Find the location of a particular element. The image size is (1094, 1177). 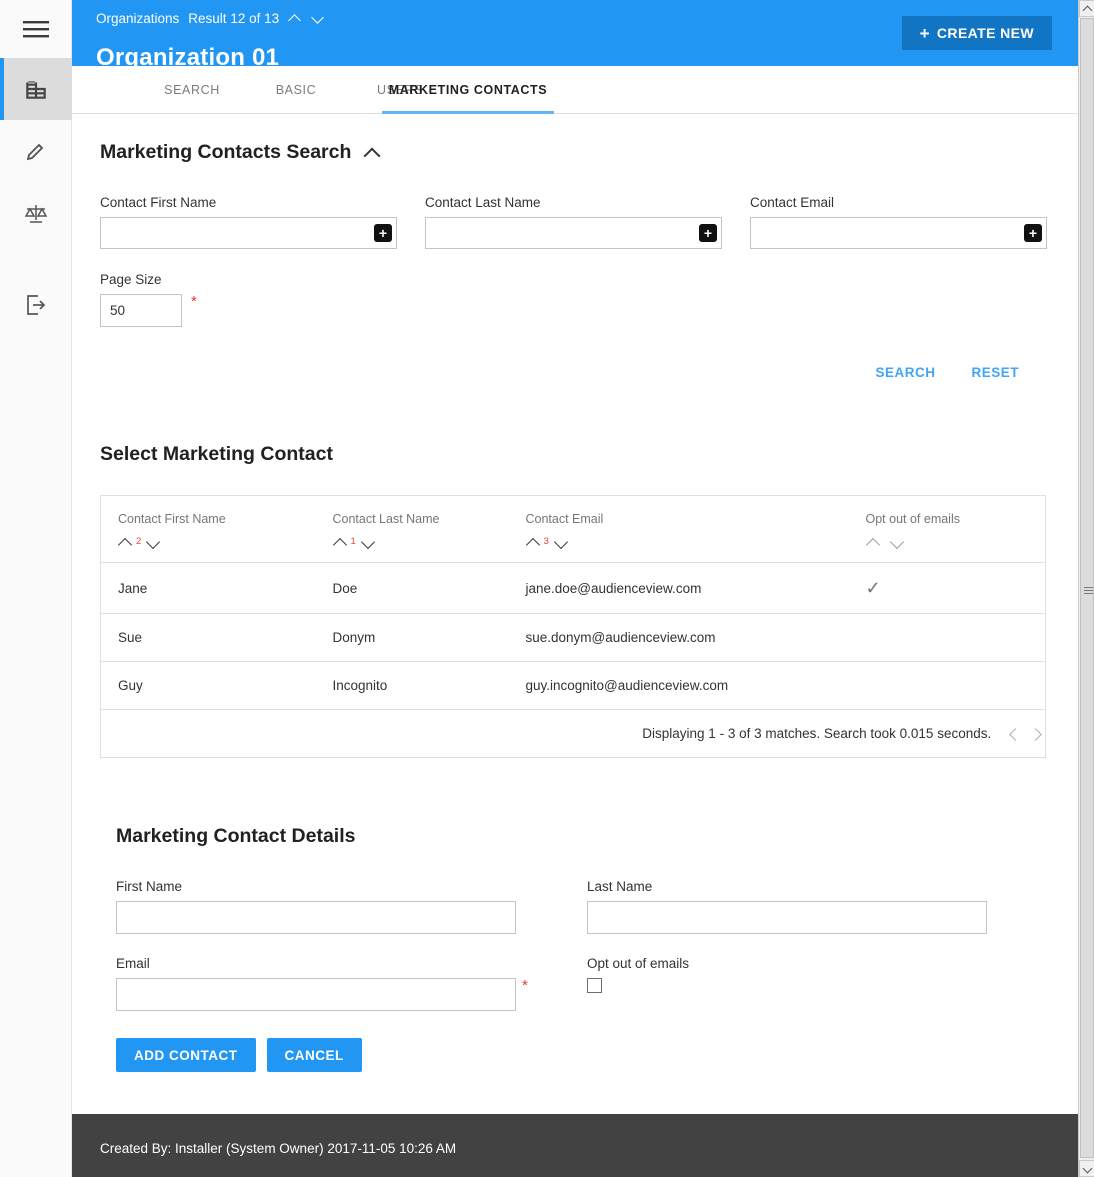

cell-first-name: Jane is located at coordinates (208, 588).